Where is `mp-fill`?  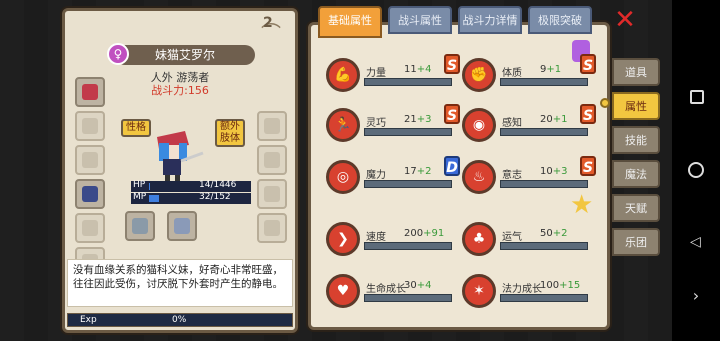
mp-fill is located at coordinates (154, 198).